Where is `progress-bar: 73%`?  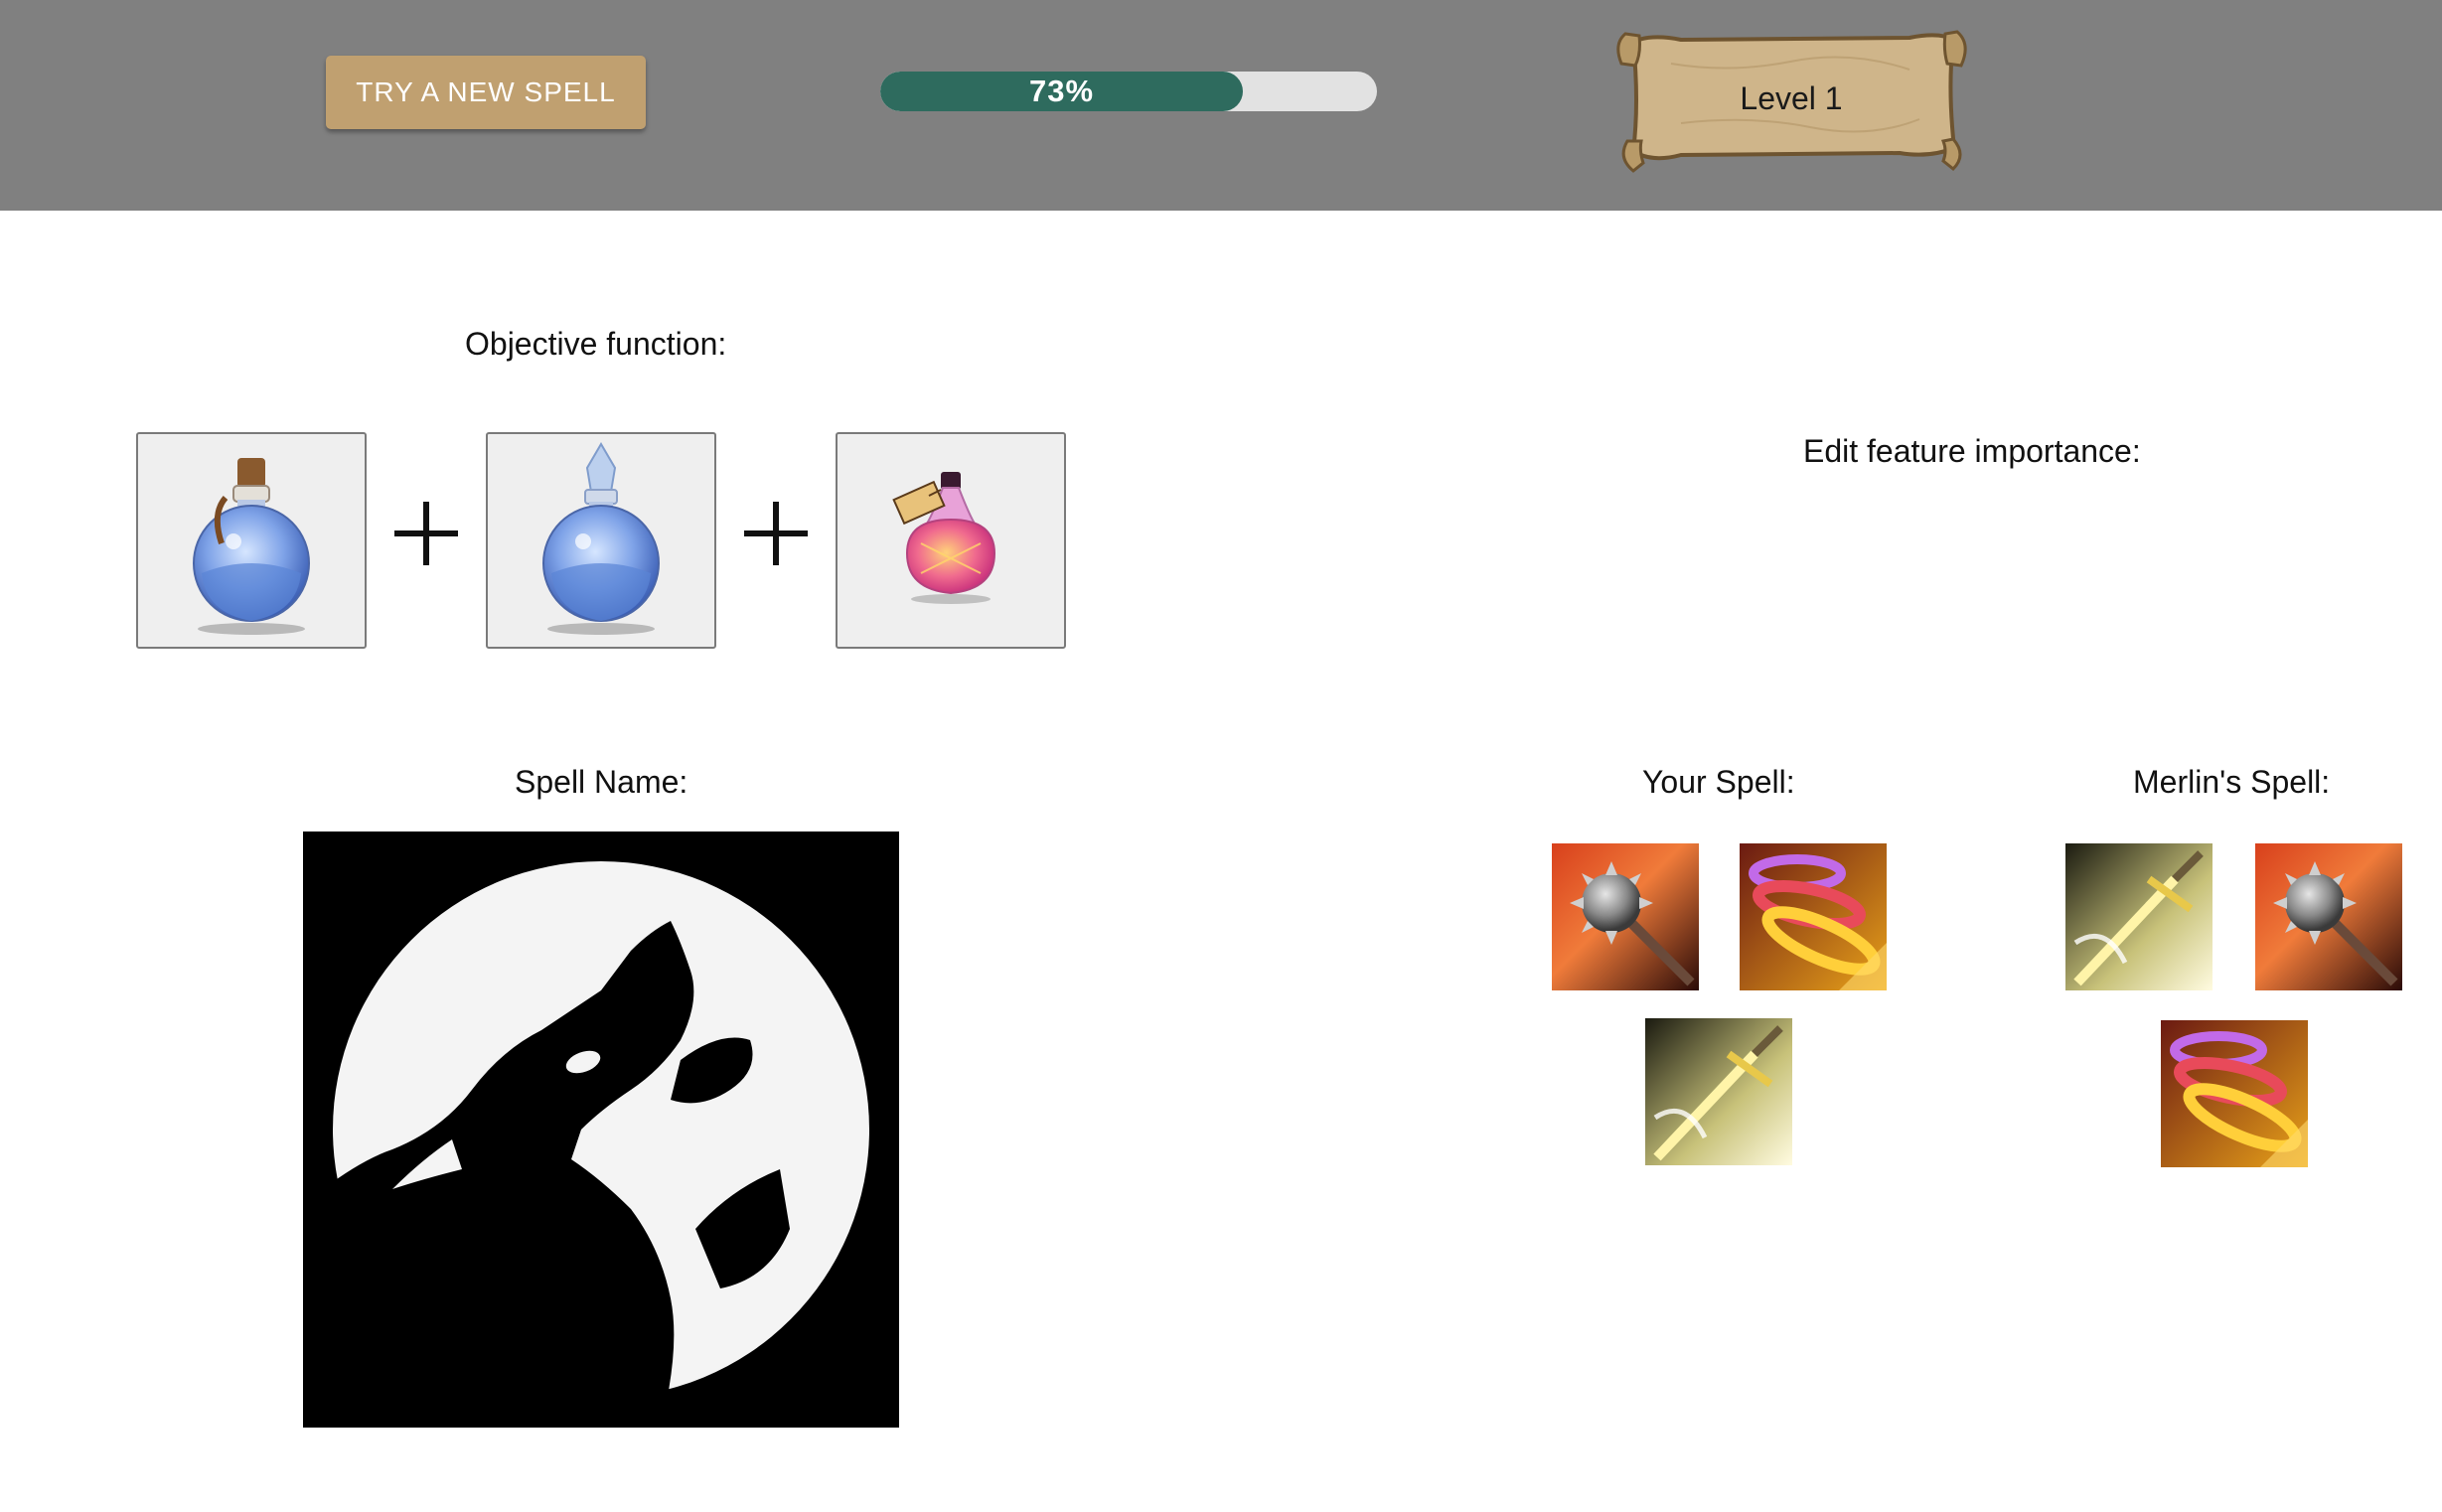
progress-bar: 73% is located at coordinates (1128, 91).